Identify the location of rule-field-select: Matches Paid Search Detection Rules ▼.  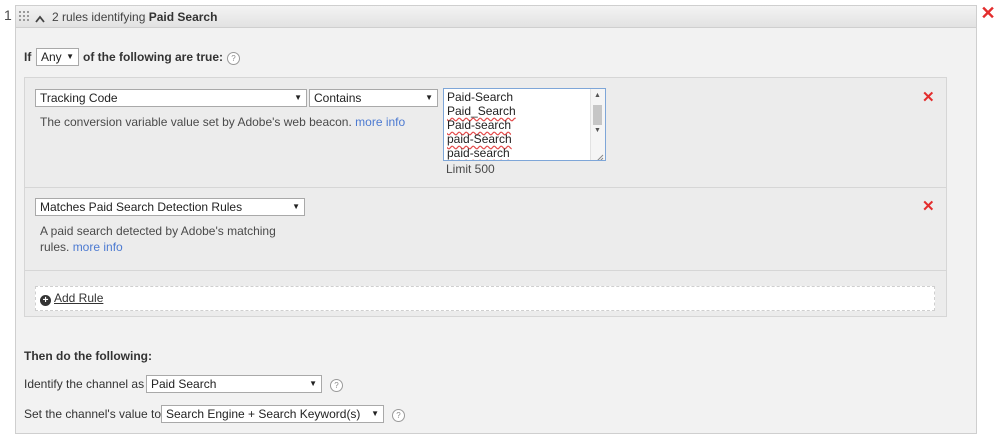
(170, 207).